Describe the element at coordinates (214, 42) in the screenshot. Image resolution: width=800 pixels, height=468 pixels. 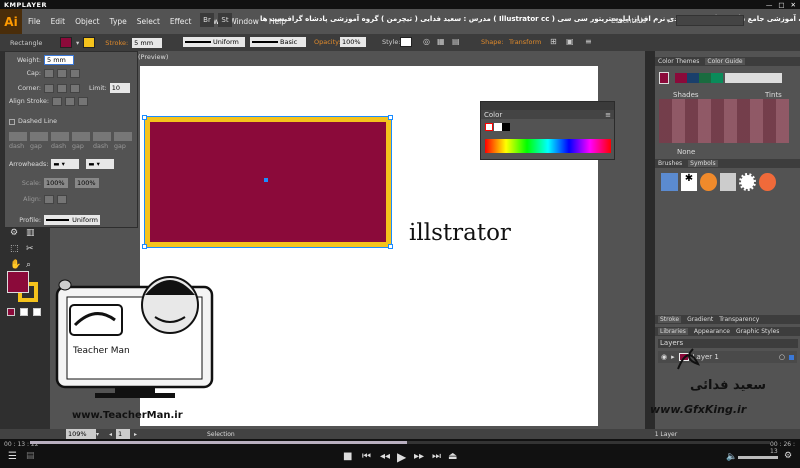
I see `variable-width-profile: Uniform` at that location.